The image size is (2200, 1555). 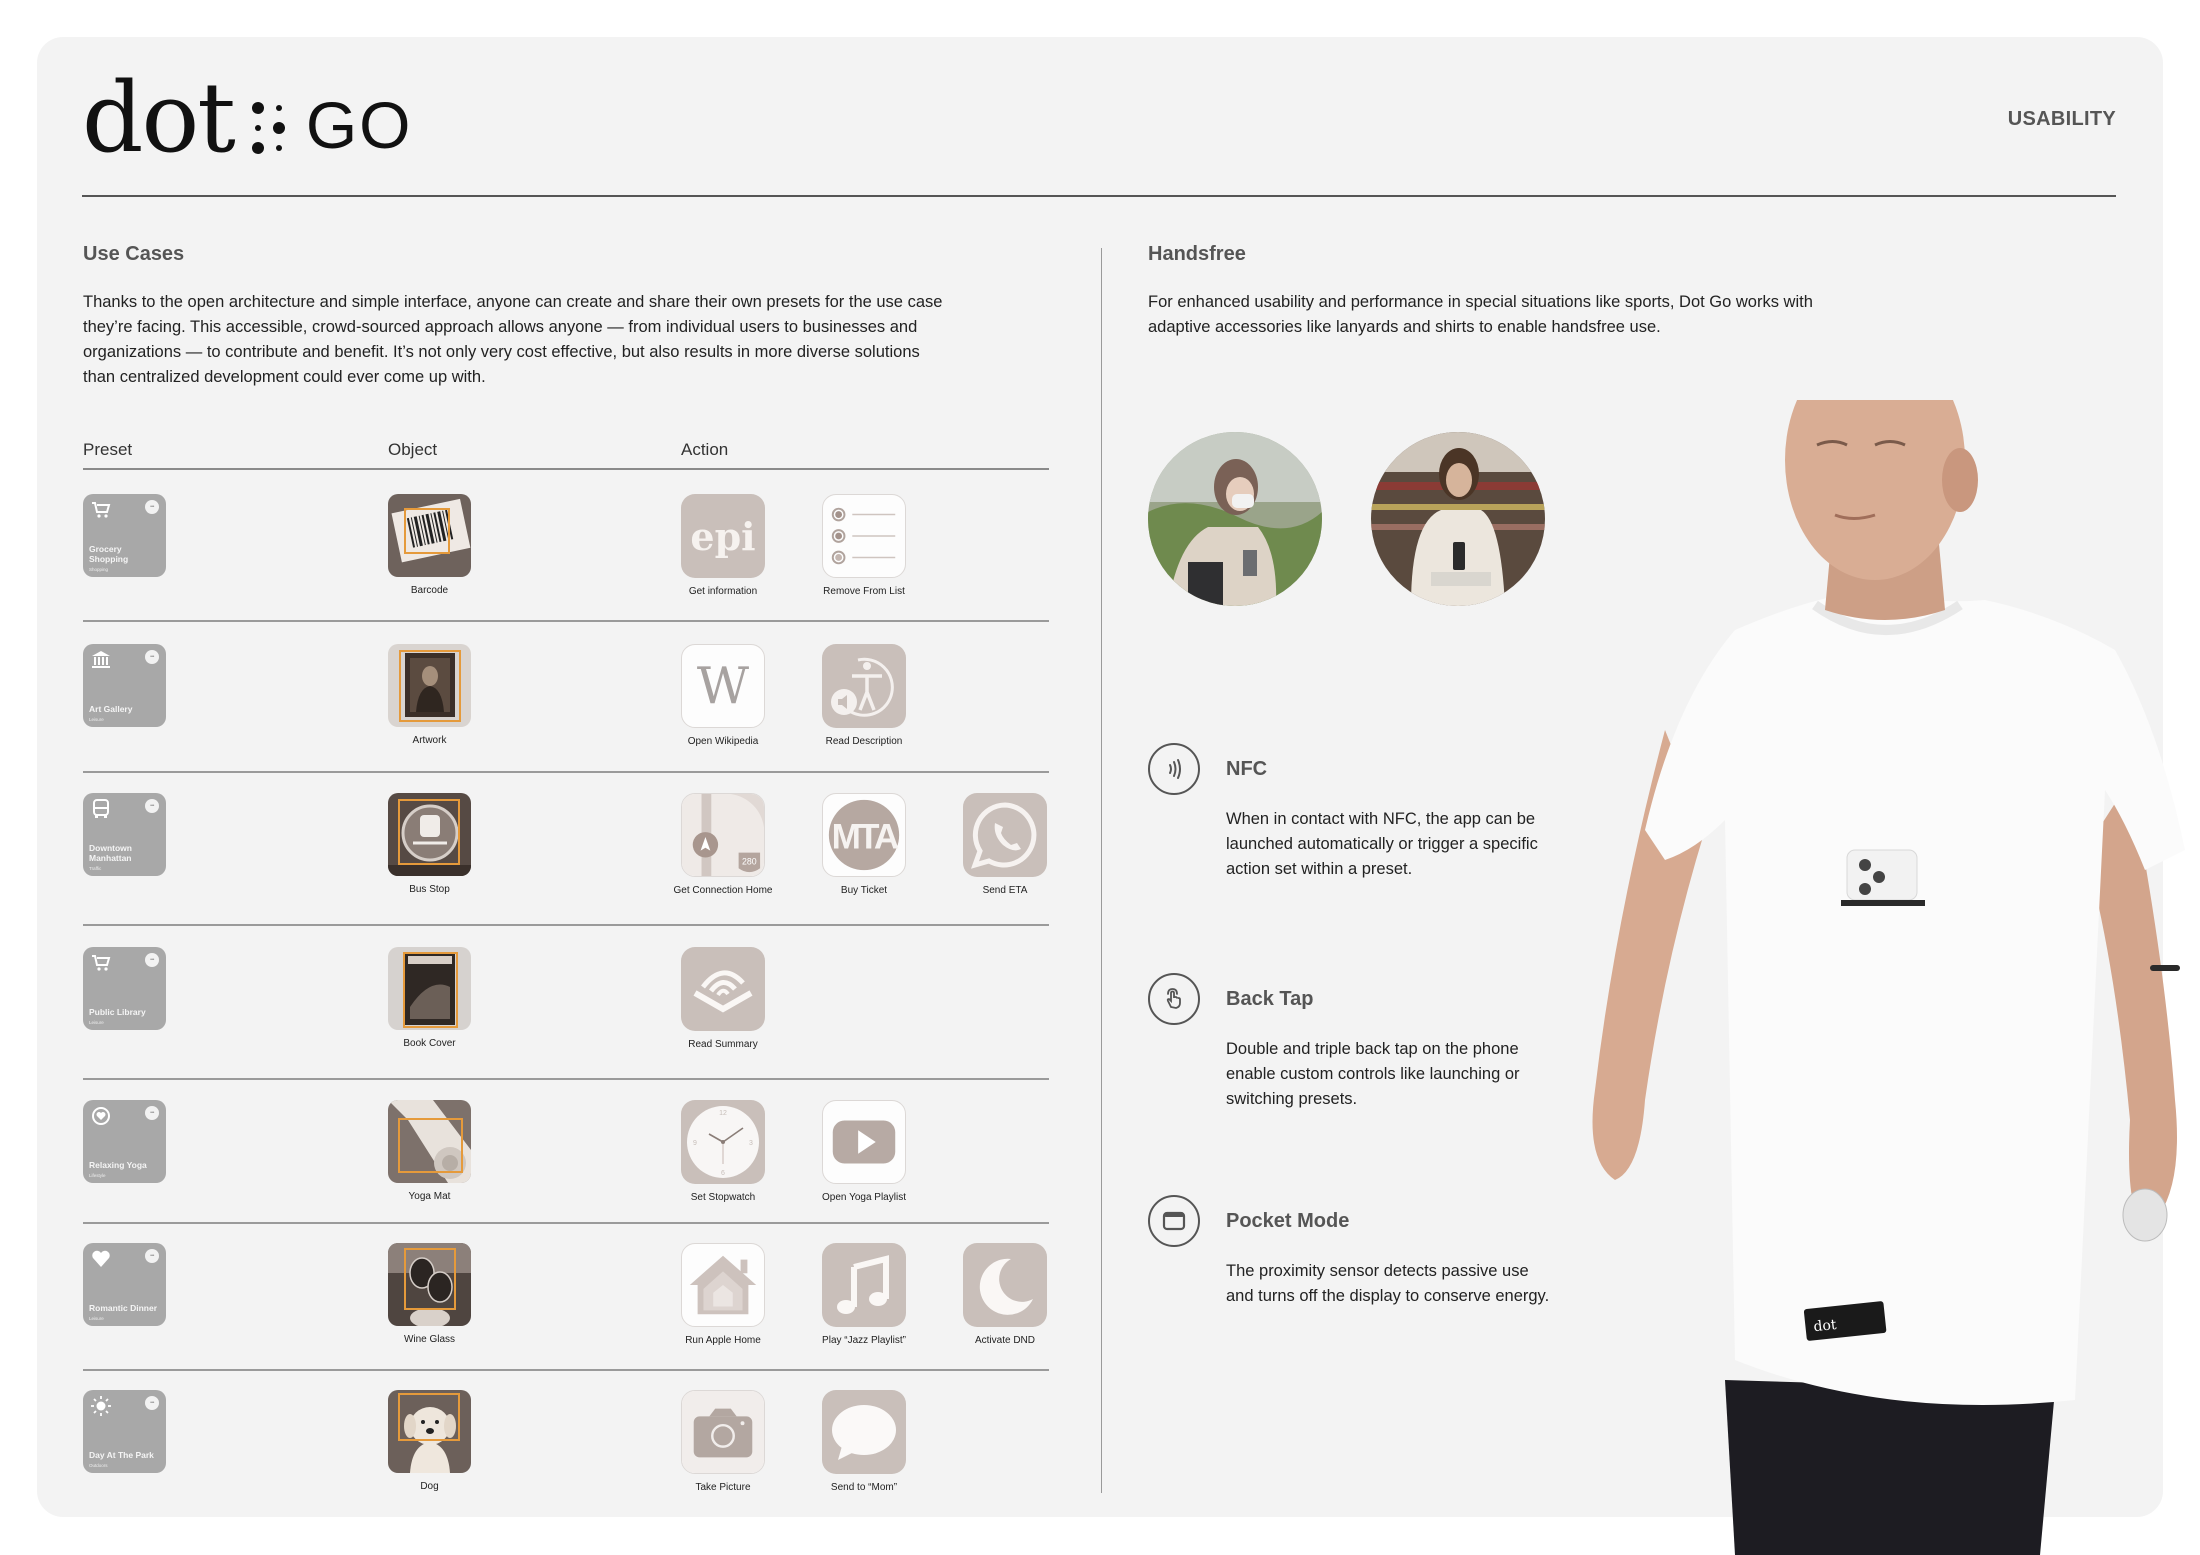 I want to click on book-cover-photo, so click(x=429, y=988).